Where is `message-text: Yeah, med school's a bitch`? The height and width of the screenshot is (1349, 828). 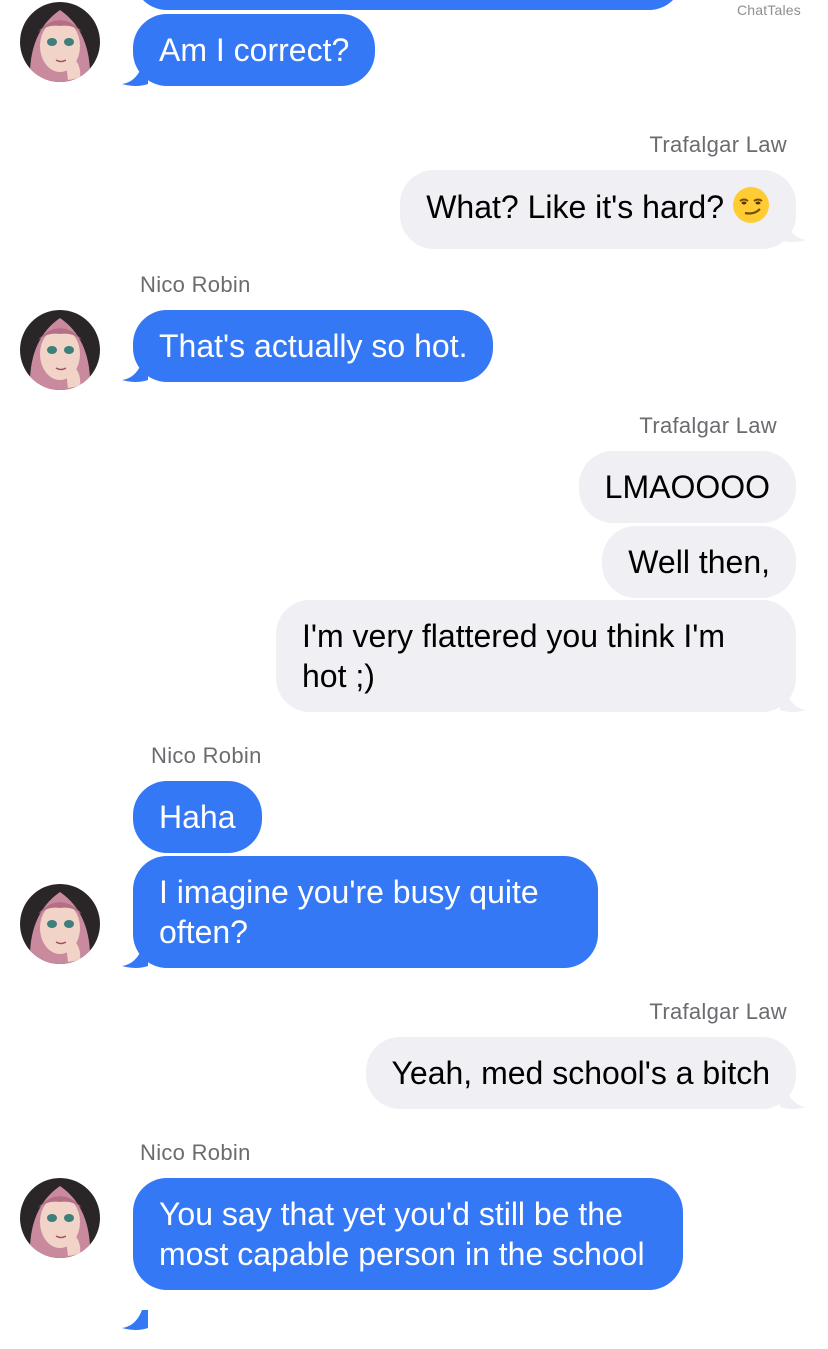
message-text: Yeah, med school's a bitch is located at coordinates (581, 1073).